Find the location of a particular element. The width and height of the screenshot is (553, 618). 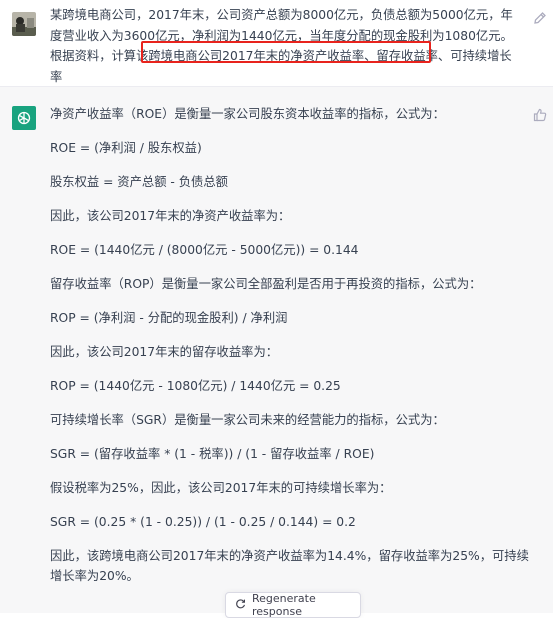

response-paragraph: 股东权益 = 资产总额 - 负债总额 is located at coordinates (139, 182).